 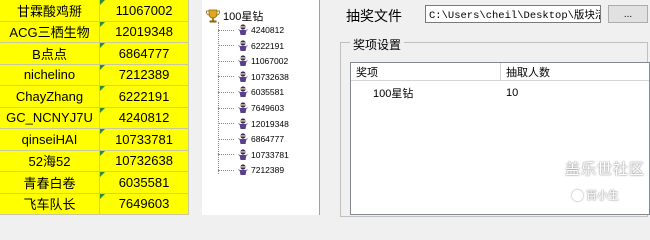 I want to click on id-text: 4240812, so click(x=144, y=118).